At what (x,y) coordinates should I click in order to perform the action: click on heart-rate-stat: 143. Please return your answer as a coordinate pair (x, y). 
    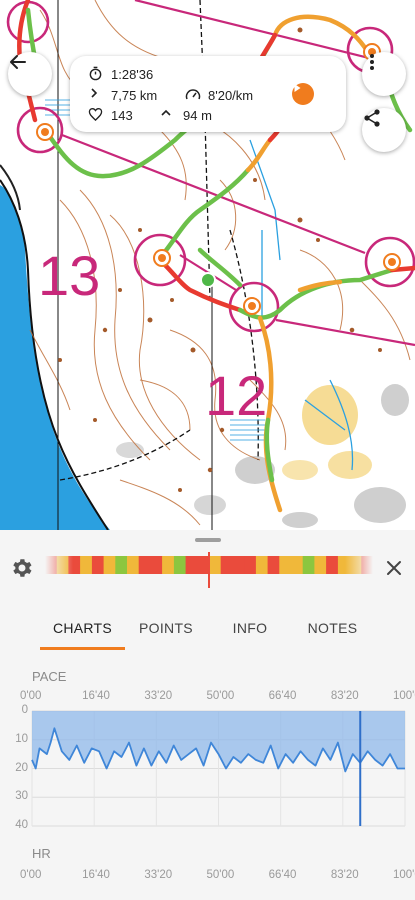
    Looking at the image, I should click on (110, 115).